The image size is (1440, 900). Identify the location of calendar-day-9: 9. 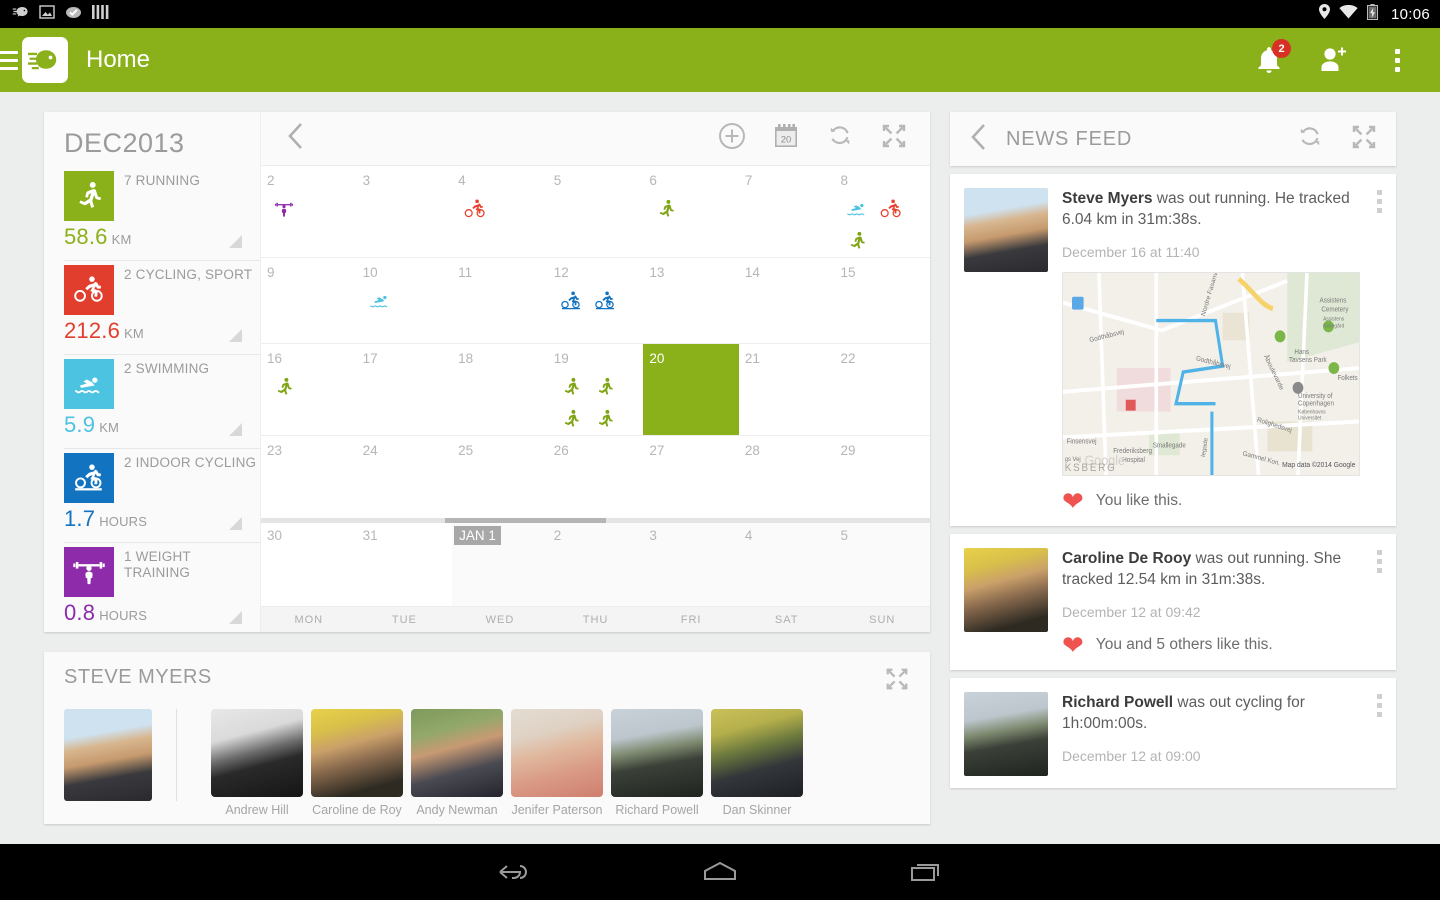
(309, 300).